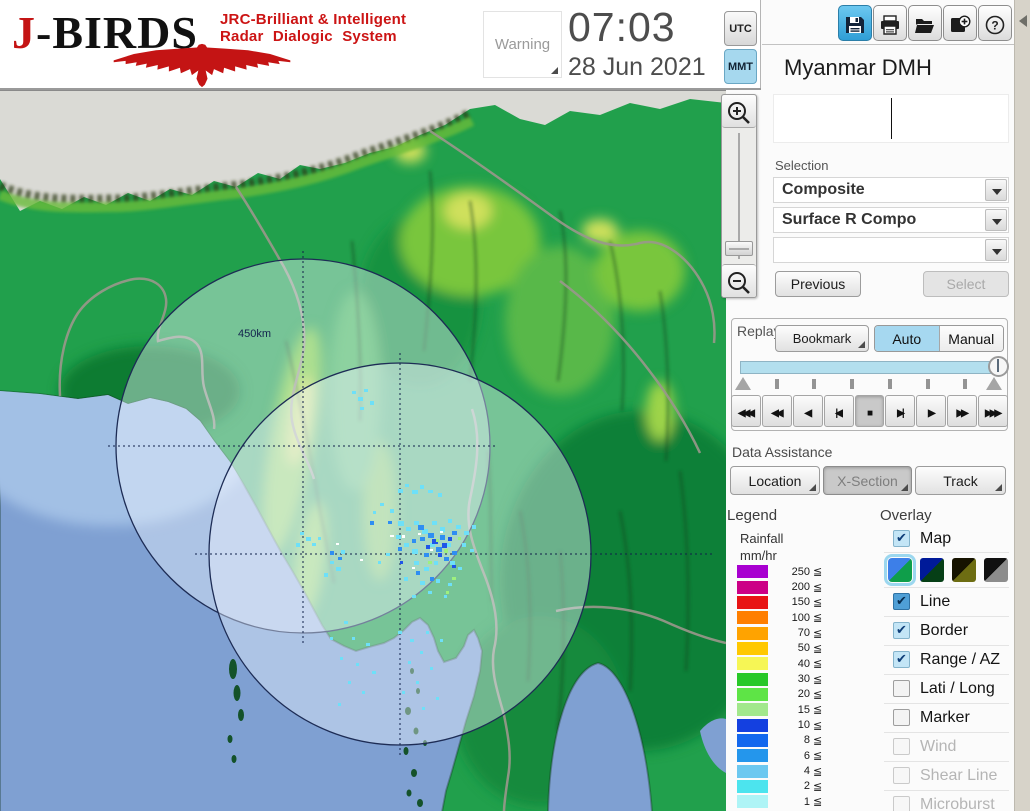 This screenshot has width=1030, height=811. What do you see at coordinates (818, 284) in the screenshot?
I see `previous-button: Previous` at bounding box center [818, 284].